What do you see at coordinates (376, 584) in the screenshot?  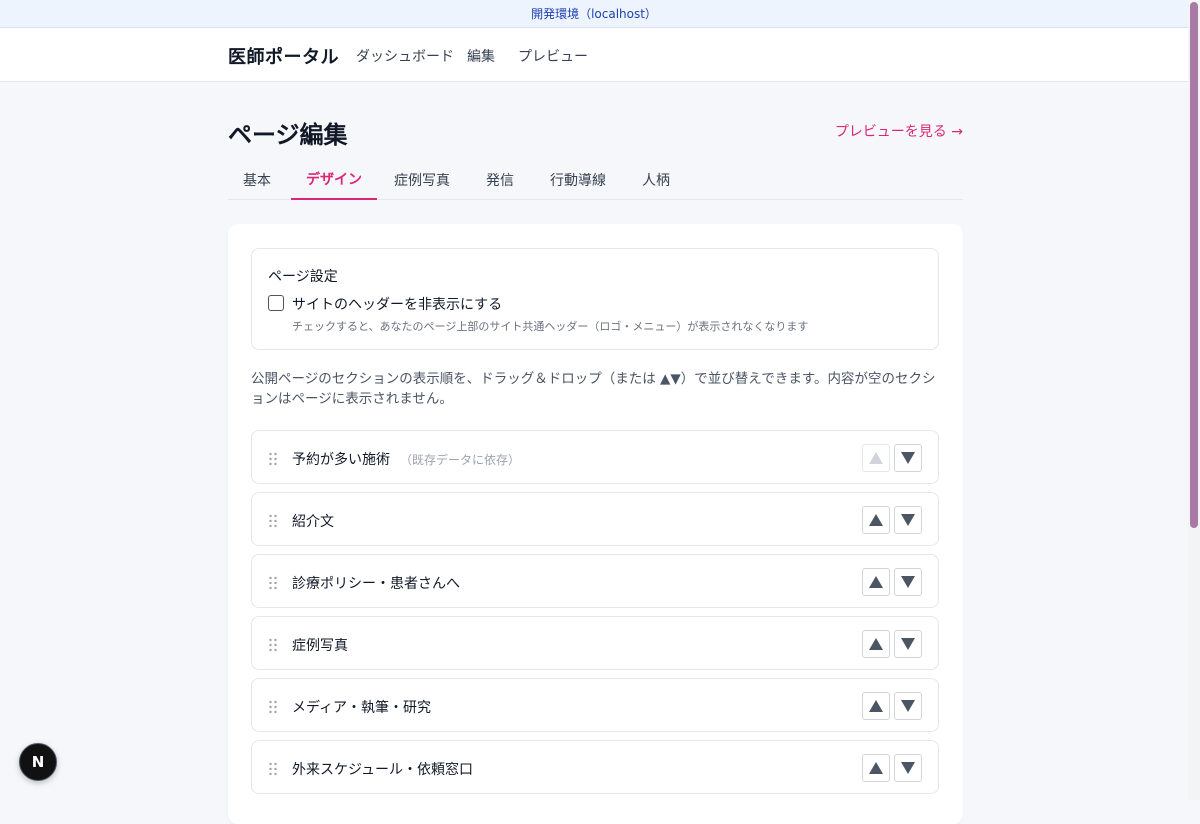 I see `section-label: 診療ポリシー・患者さんへ` at bounding box center [376, 584].